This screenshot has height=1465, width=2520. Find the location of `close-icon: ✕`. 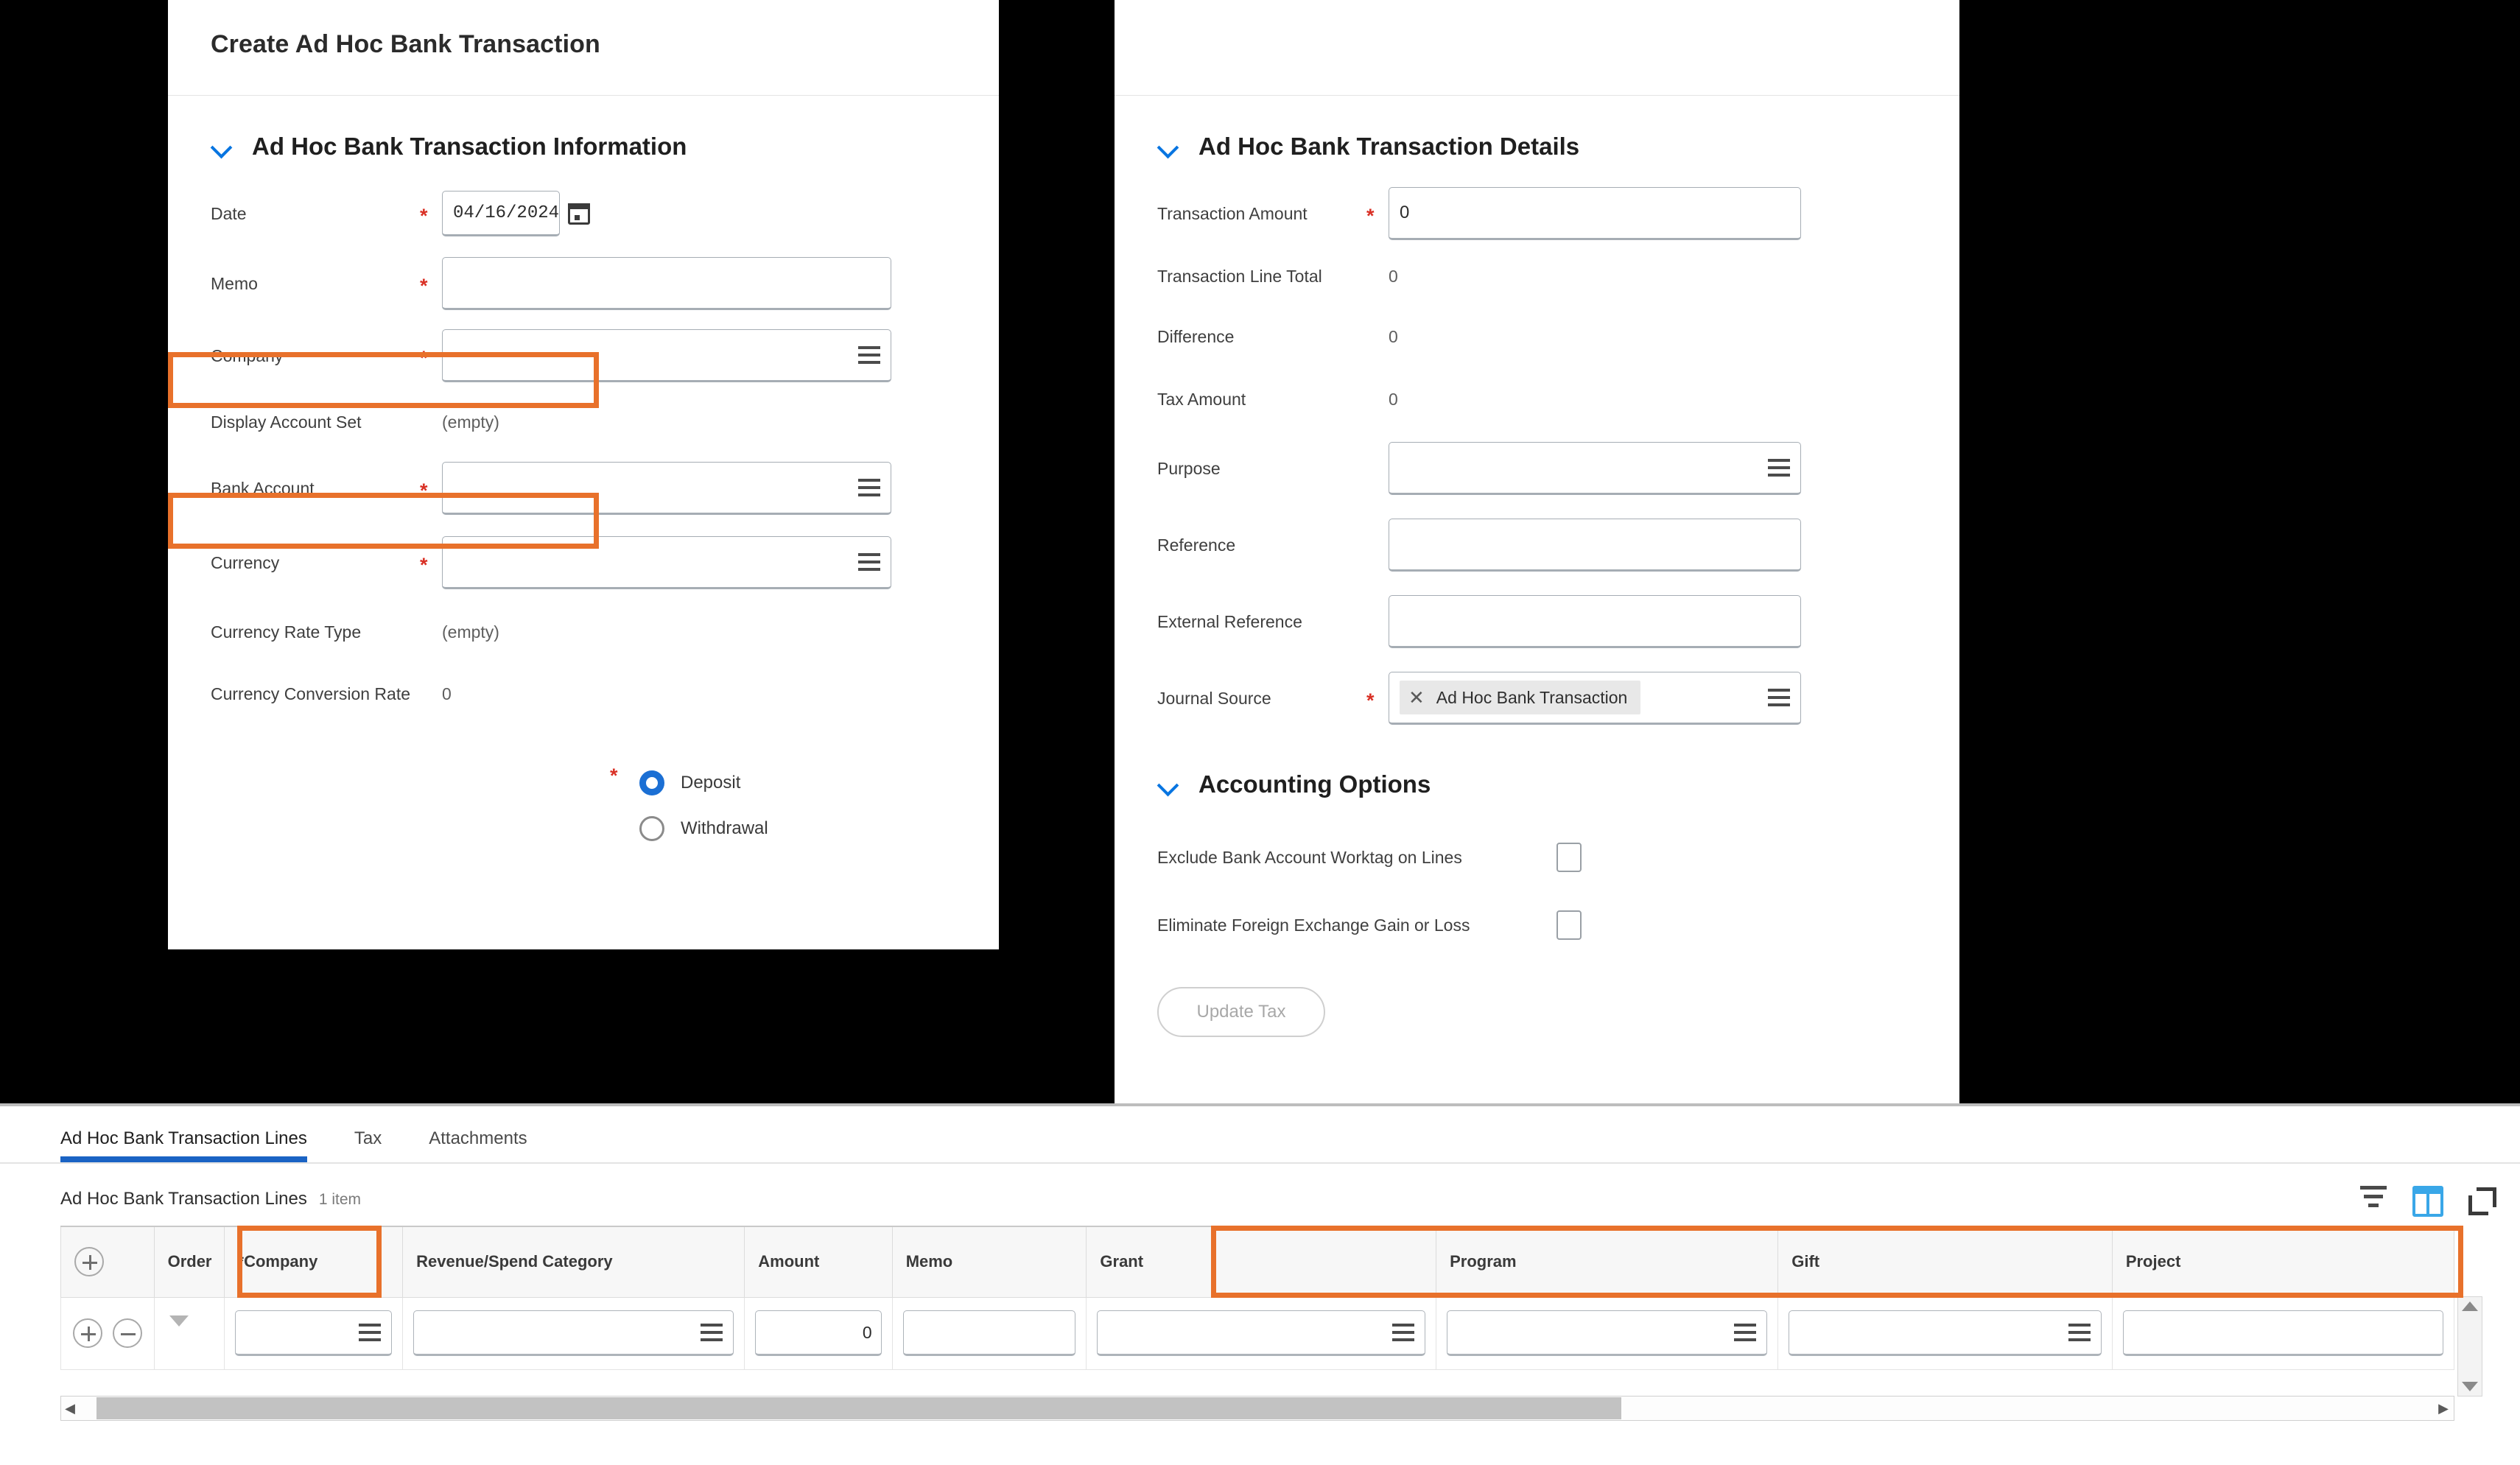

close-icon: ✕ is located at coordinates (1416, 697).